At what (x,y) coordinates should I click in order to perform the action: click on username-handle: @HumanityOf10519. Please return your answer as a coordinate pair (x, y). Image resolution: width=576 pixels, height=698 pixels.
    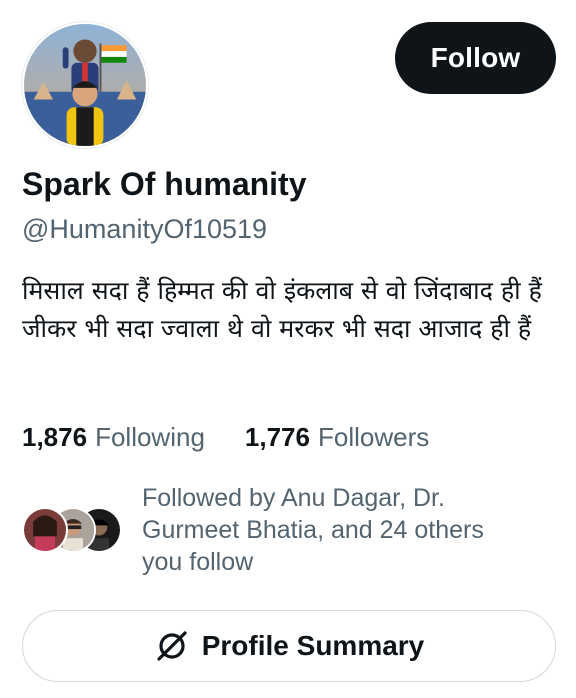
    Looking at the image, I should click on (145, 229).